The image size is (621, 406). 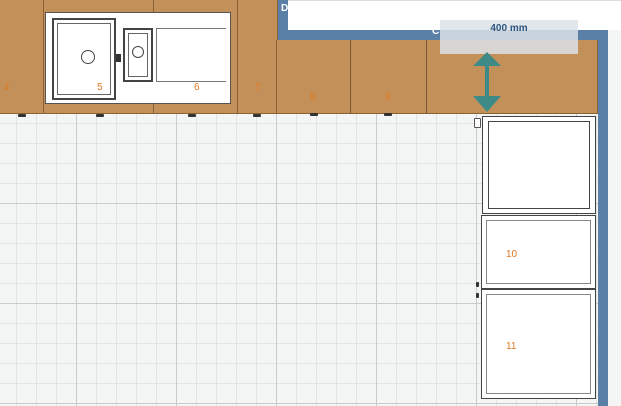 What do you see at coordinates (511, 346) in the screenshot?
I see `cabinet-label-11: 11` at bounding box center [511, 346].